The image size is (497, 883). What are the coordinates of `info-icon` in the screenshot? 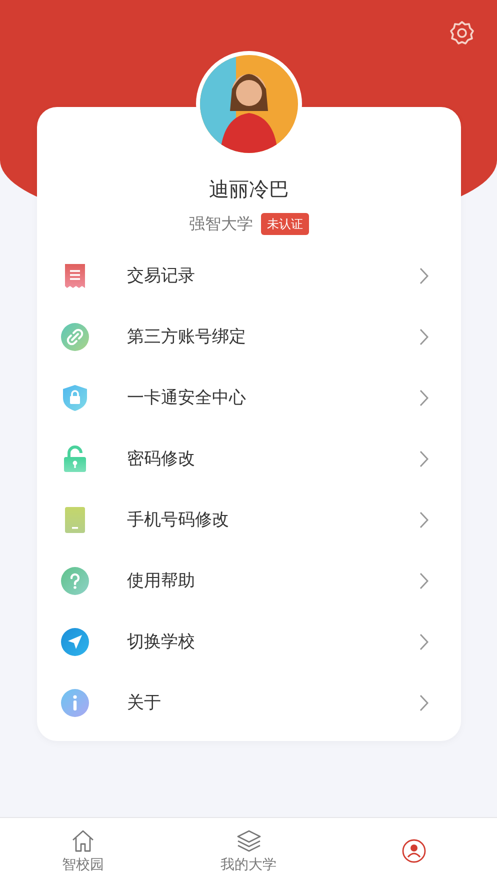 It's located at (75, 702).